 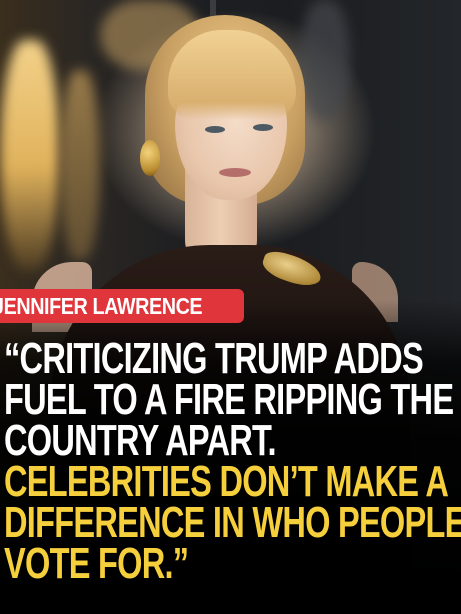 I want to click on name-tag: JENNIFER LAWRENCE, so click(x=122, y=306).